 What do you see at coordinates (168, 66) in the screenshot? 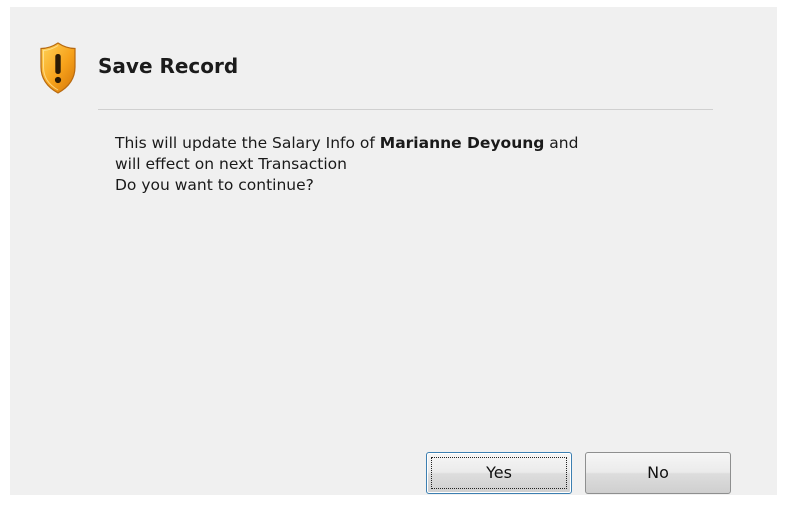
I see `dialog-title: Save Record` at bounding box center [168, 66].